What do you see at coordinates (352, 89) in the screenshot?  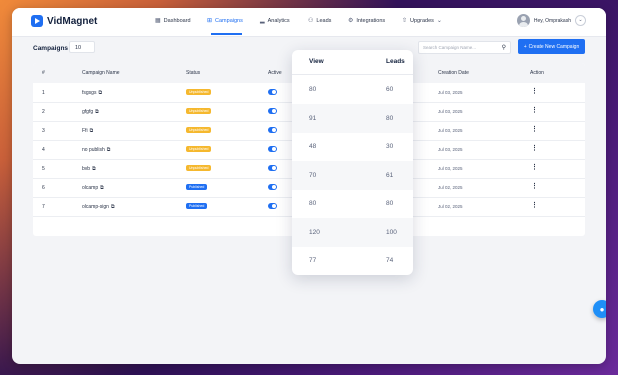 I see `popup-row: 80 60` at bounding box center [352, 89].